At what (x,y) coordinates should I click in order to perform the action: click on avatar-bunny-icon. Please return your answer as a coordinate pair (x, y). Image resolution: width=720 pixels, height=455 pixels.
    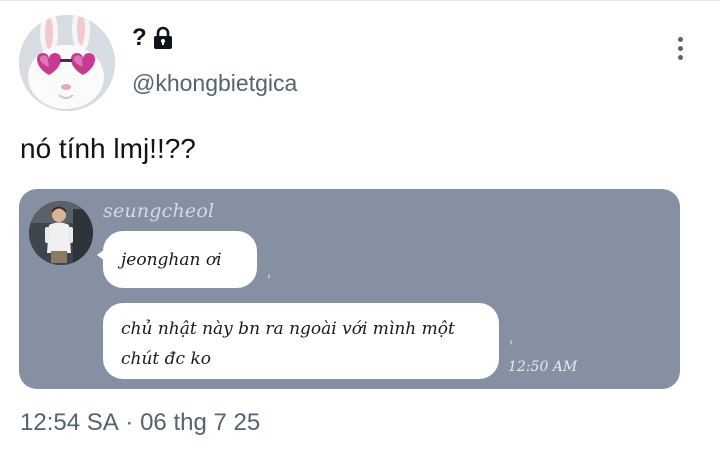
    Looking at the image, I should click on (67, 63).